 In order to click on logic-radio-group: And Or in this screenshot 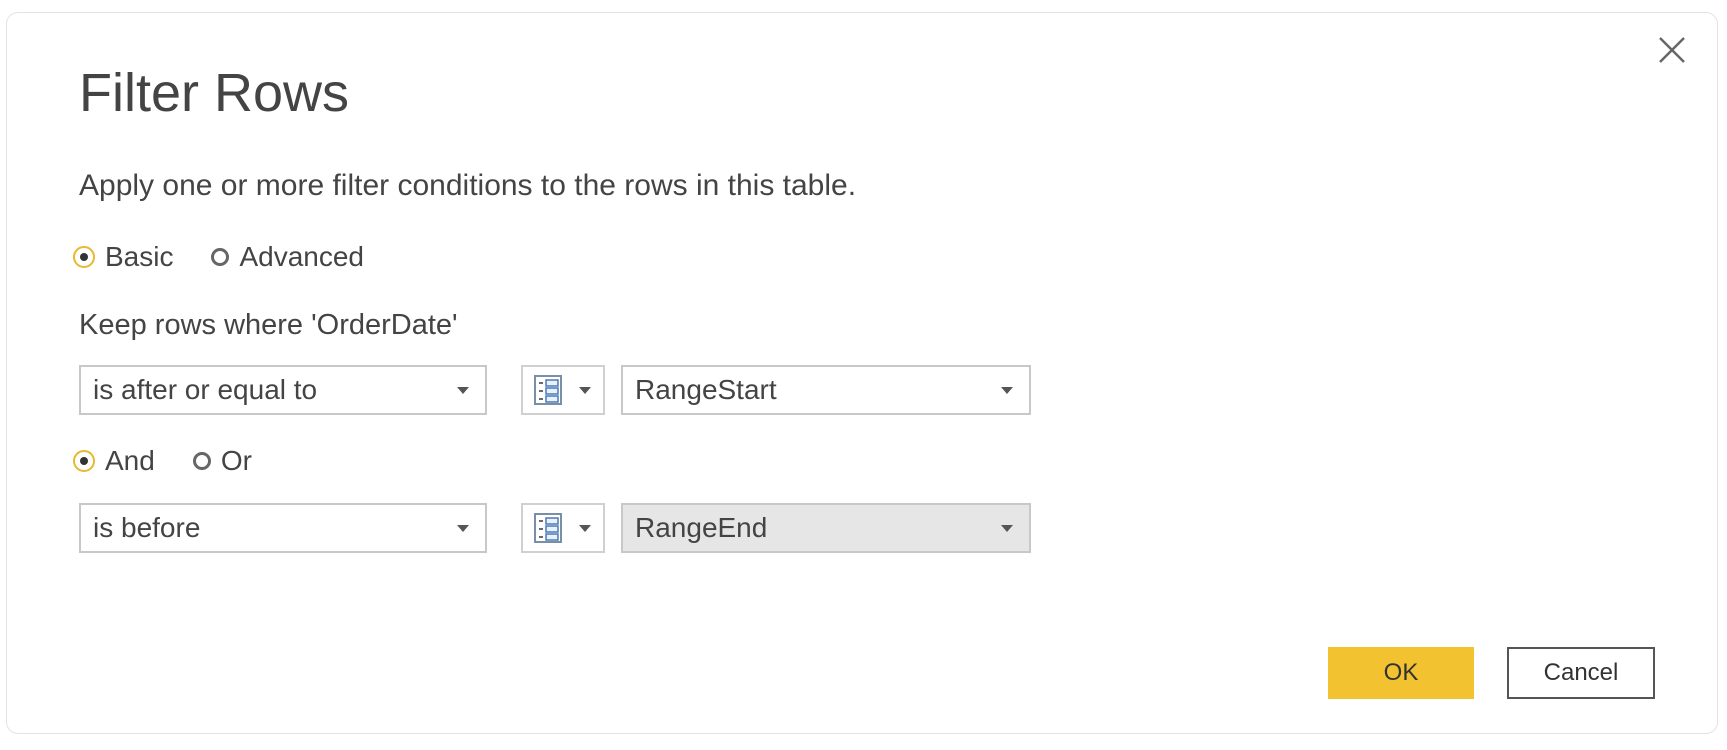, I will do `click(181, 461)`.